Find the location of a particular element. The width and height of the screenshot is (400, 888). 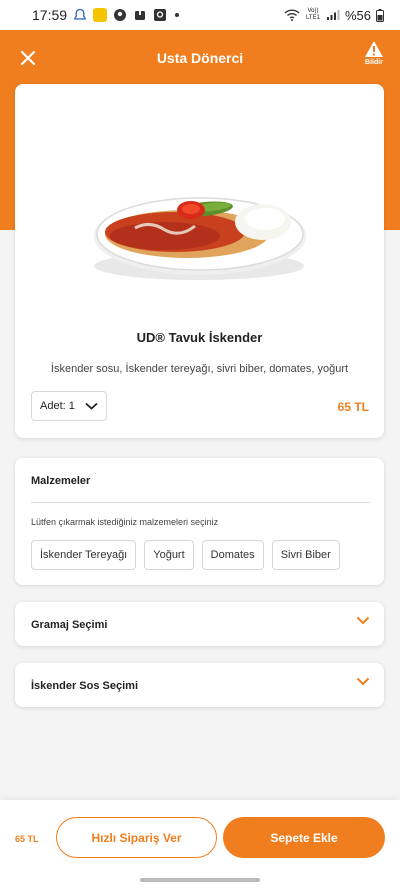

sauce-selection-accordion: İskender Sos Seçimi is located at coordinates (199, 685).